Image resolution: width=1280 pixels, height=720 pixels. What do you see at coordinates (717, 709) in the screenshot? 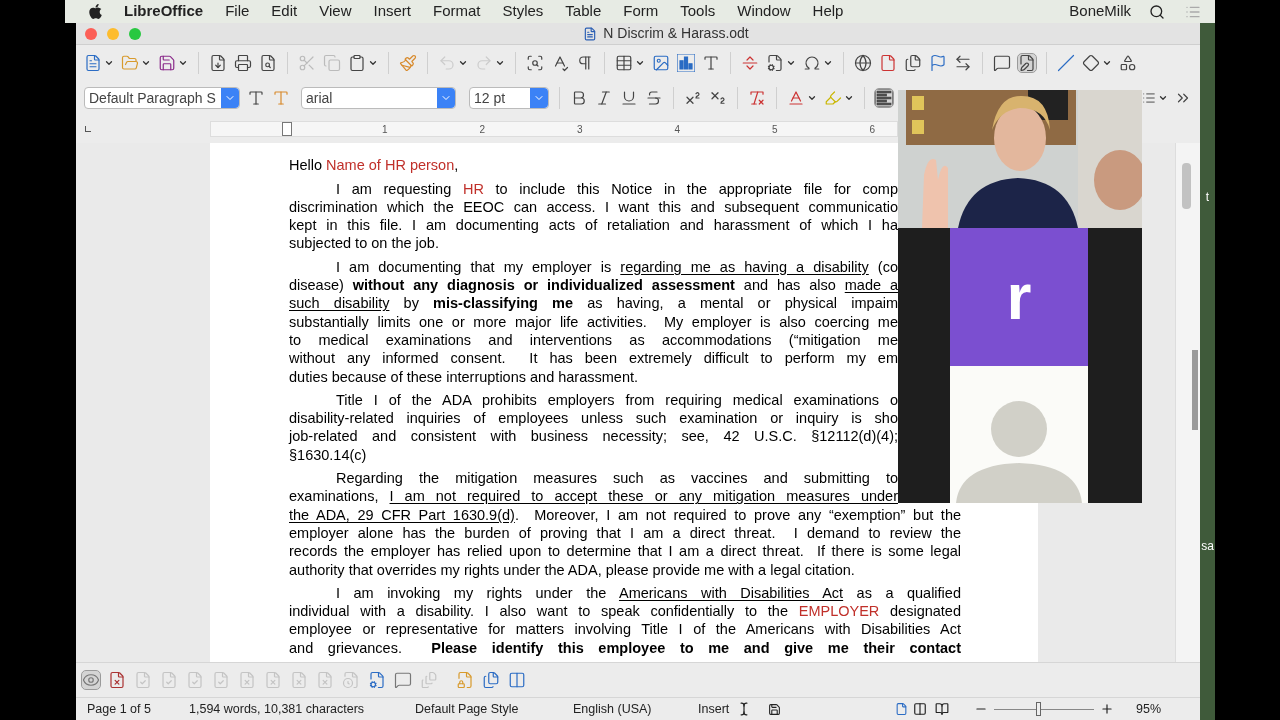
I see `insert-mode: Insert` at bounding box center [717, 709].